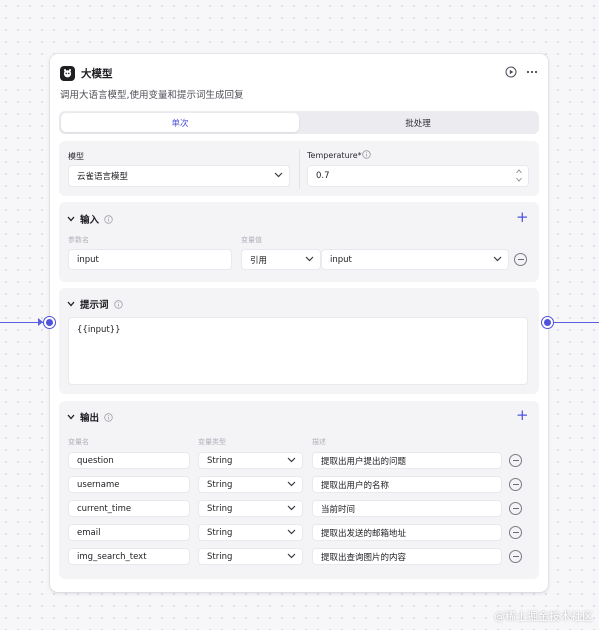  I want to click on col-variable-type: 变量类型, so click(212, 442).